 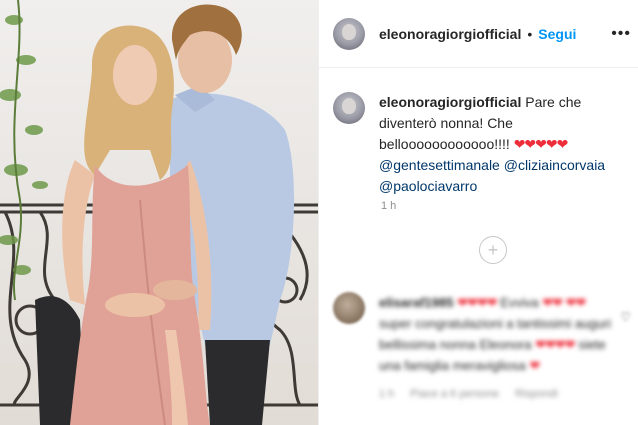 I want to click on author-username: eleonoragiorgiofficial, so click(x=450, y=34).